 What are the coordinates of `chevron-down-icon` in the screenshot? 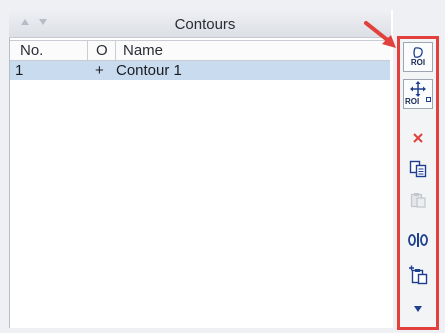 It's located at (418, 309).